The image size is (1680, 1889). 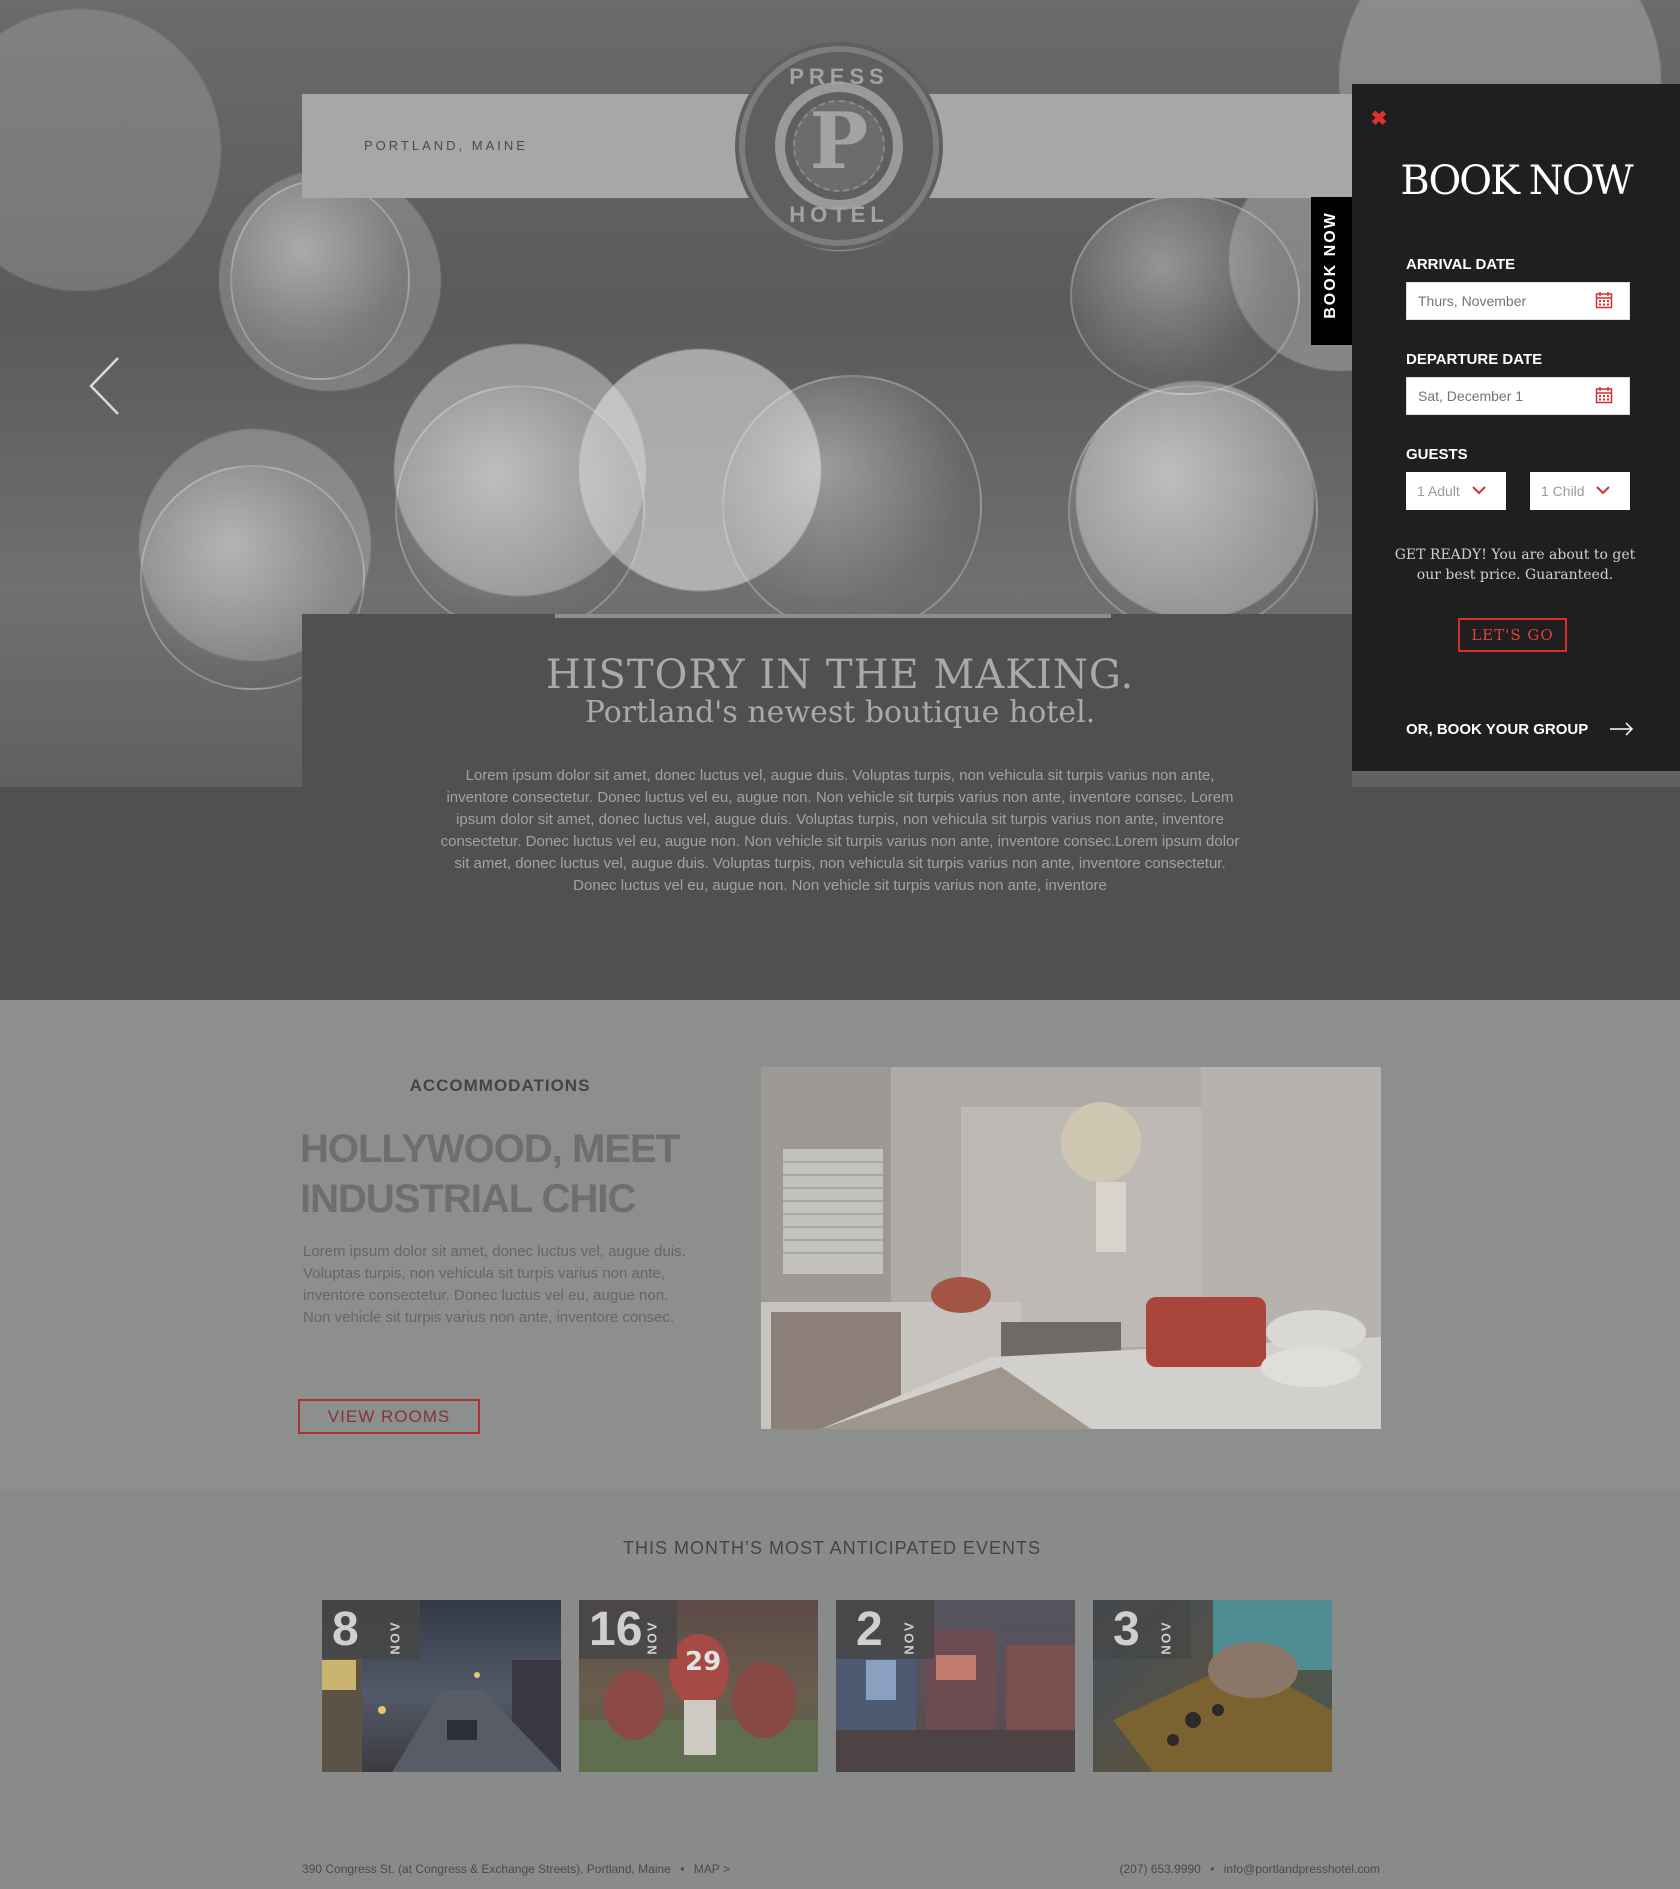 I want to click on children-select: 1 Child, so click(x=1580, y=491).